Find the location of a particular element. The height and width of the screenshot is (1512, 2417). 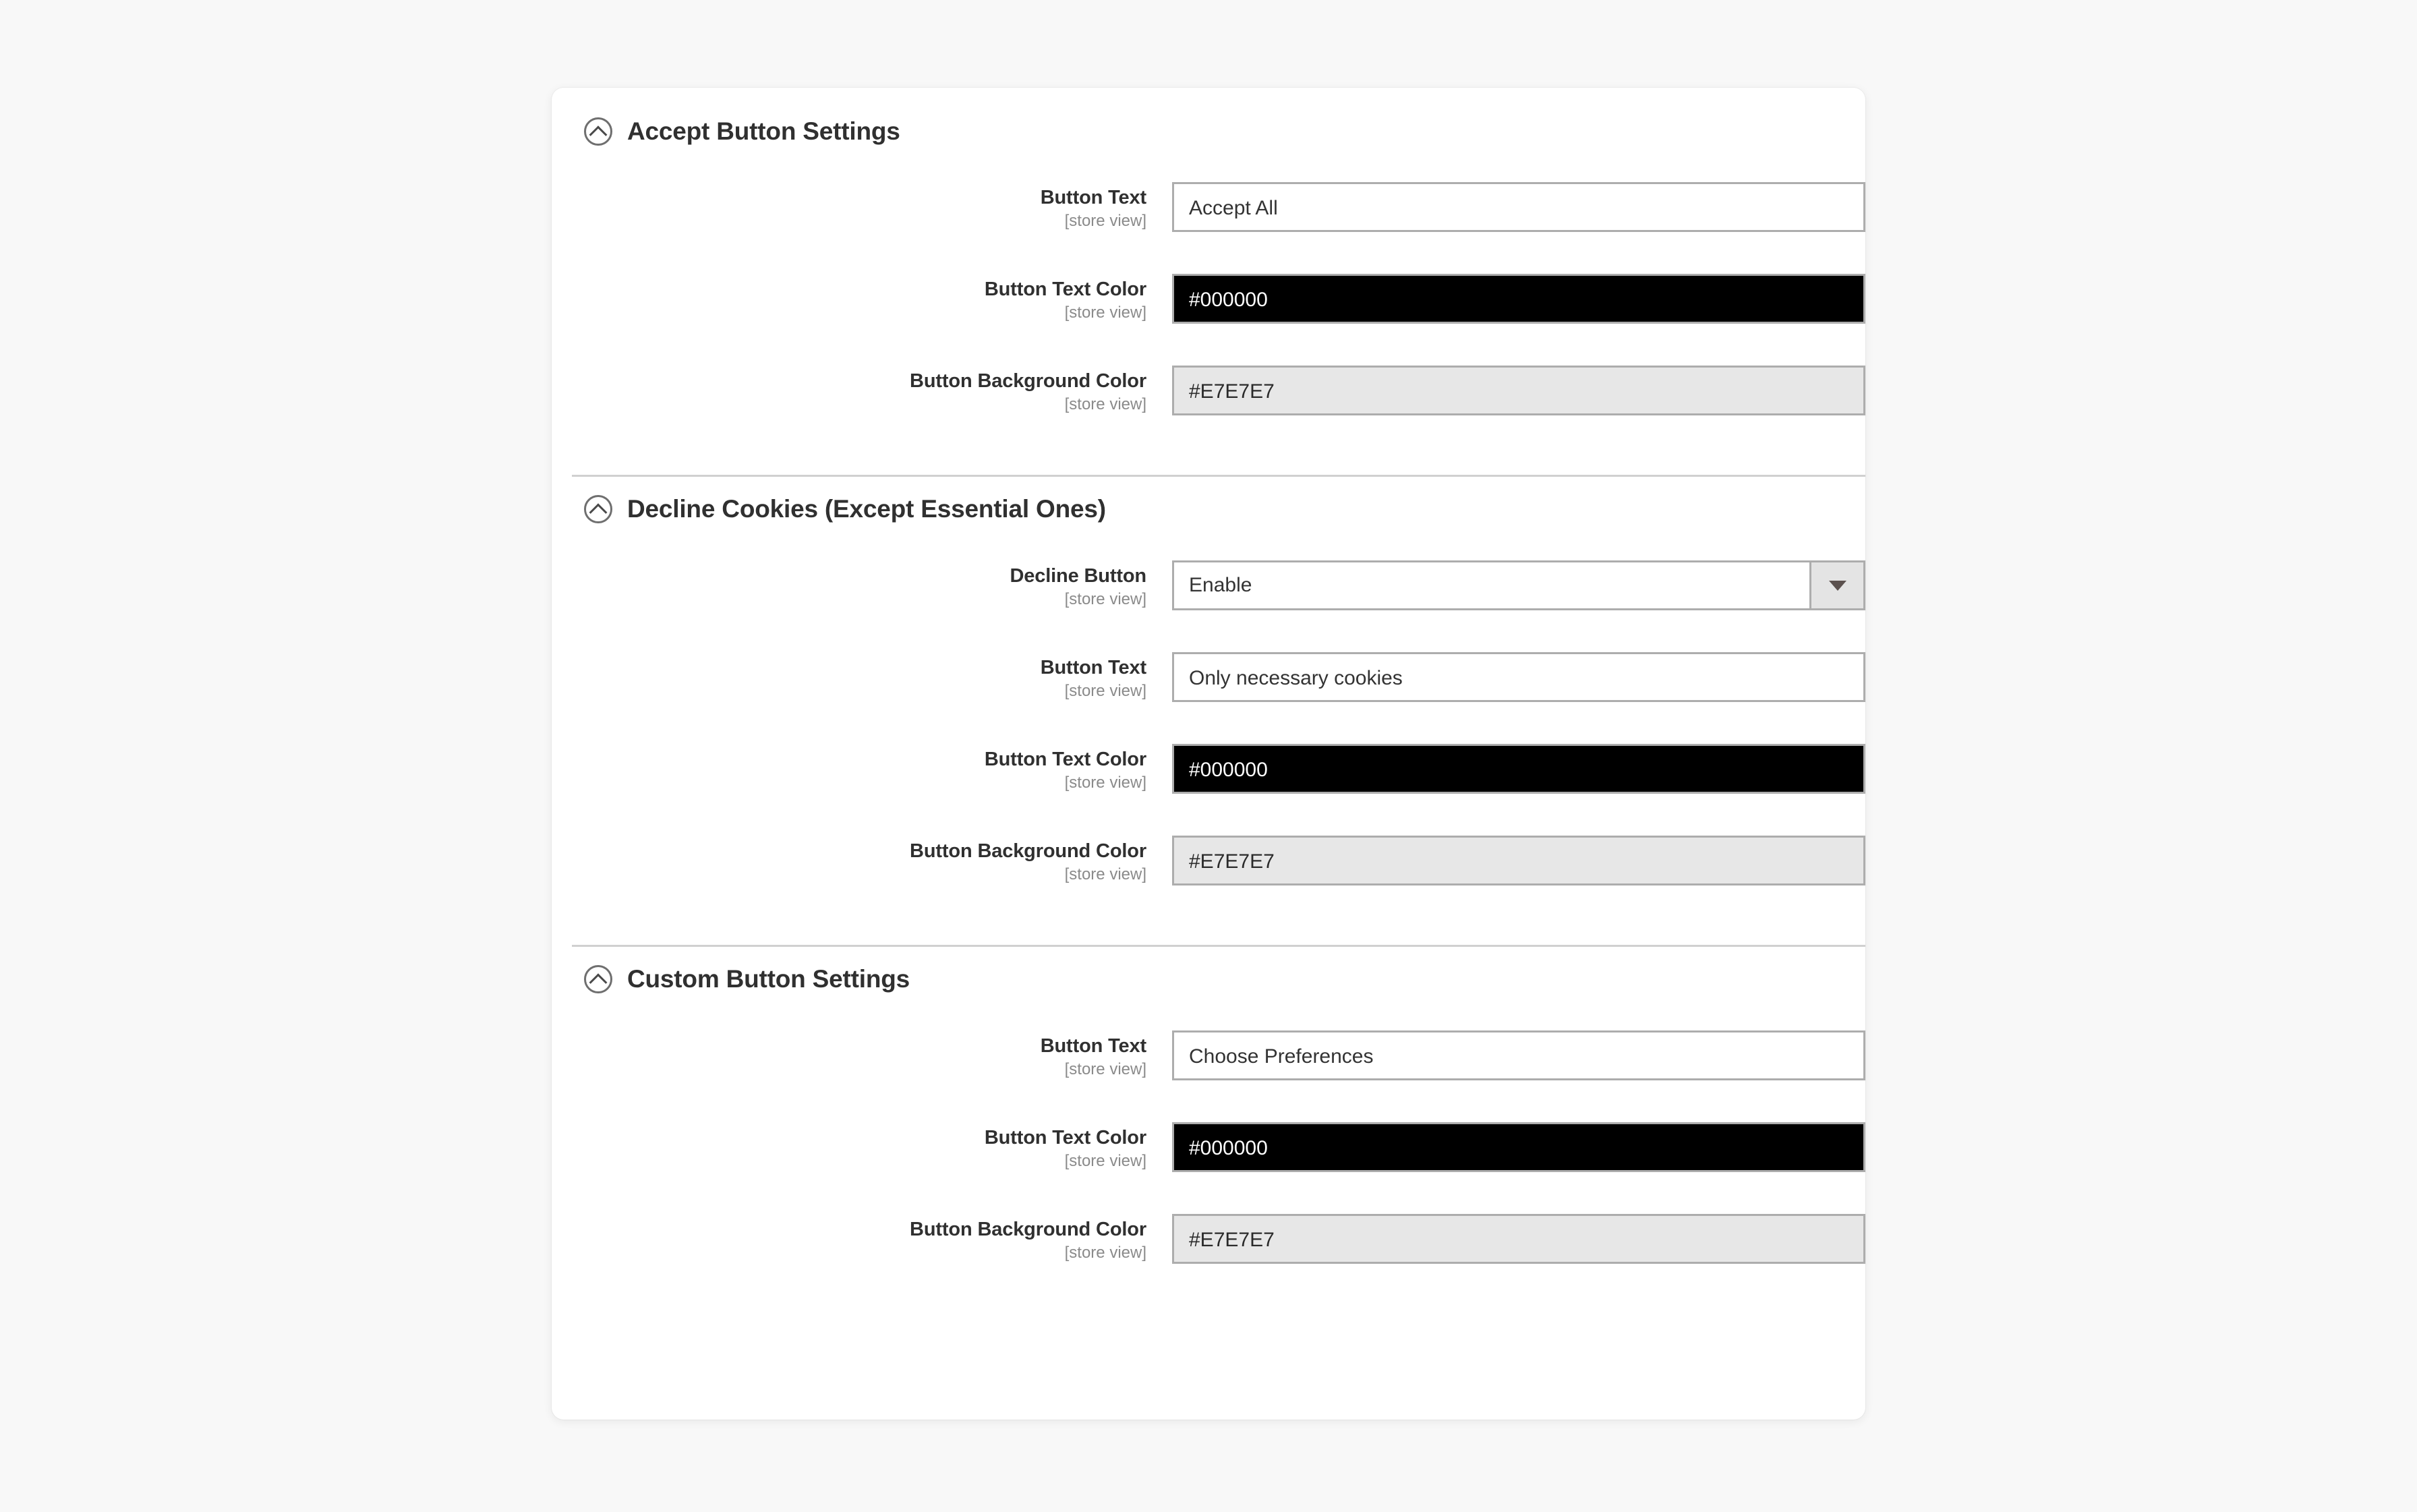

input-accept-button-text-color: #000000 is located at coordinates (1518, 299).